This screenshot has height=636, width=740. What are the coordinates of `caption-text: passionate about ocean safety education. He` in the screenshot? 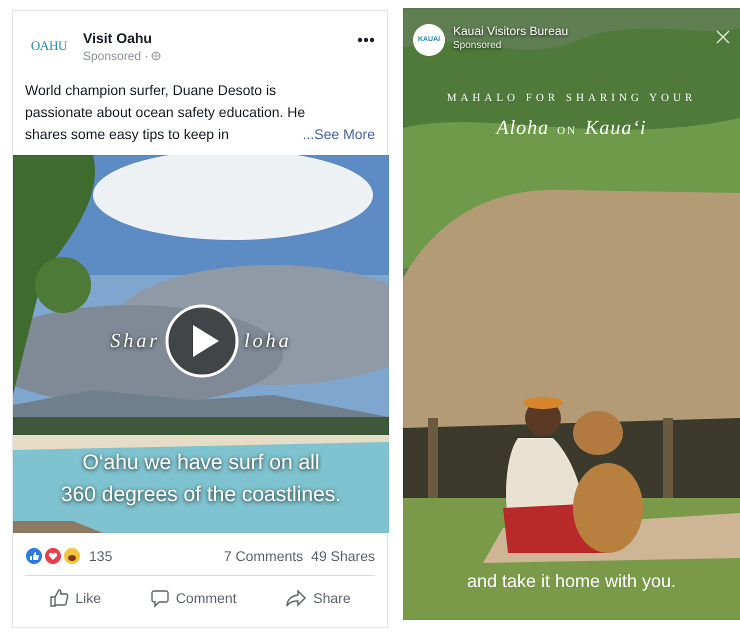 It's located at (165, 112).